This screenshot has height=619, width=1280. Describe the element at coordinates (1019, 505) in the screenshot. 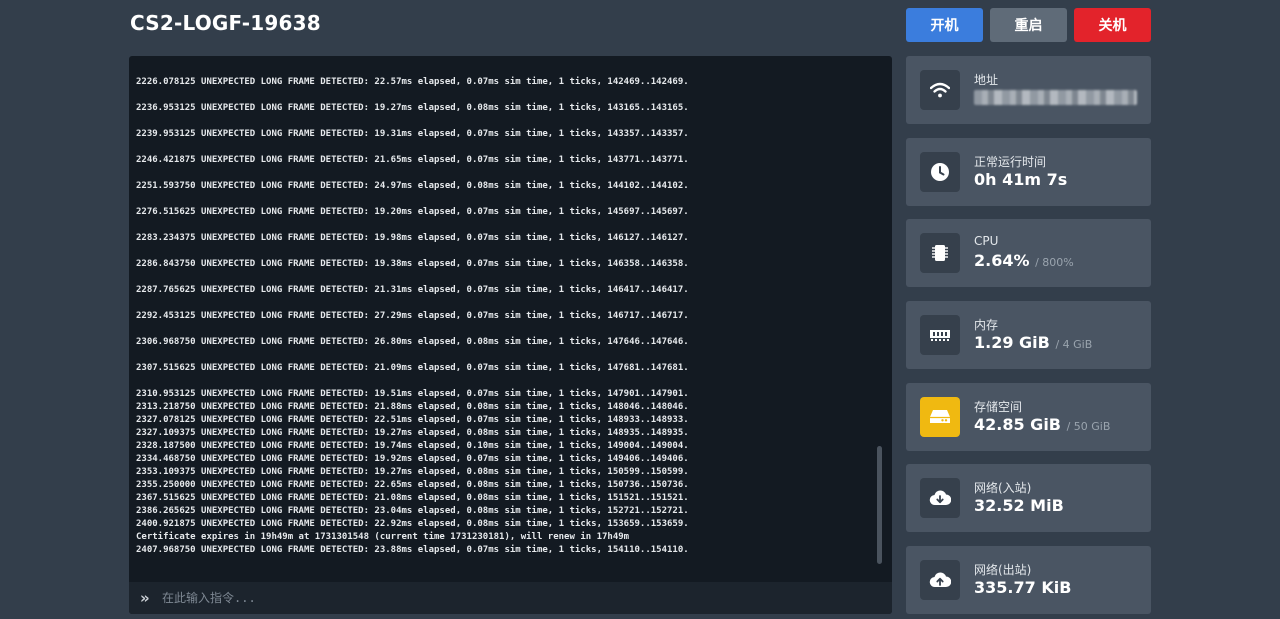

I see `network-in-value: 32.52 MiB` at that location.